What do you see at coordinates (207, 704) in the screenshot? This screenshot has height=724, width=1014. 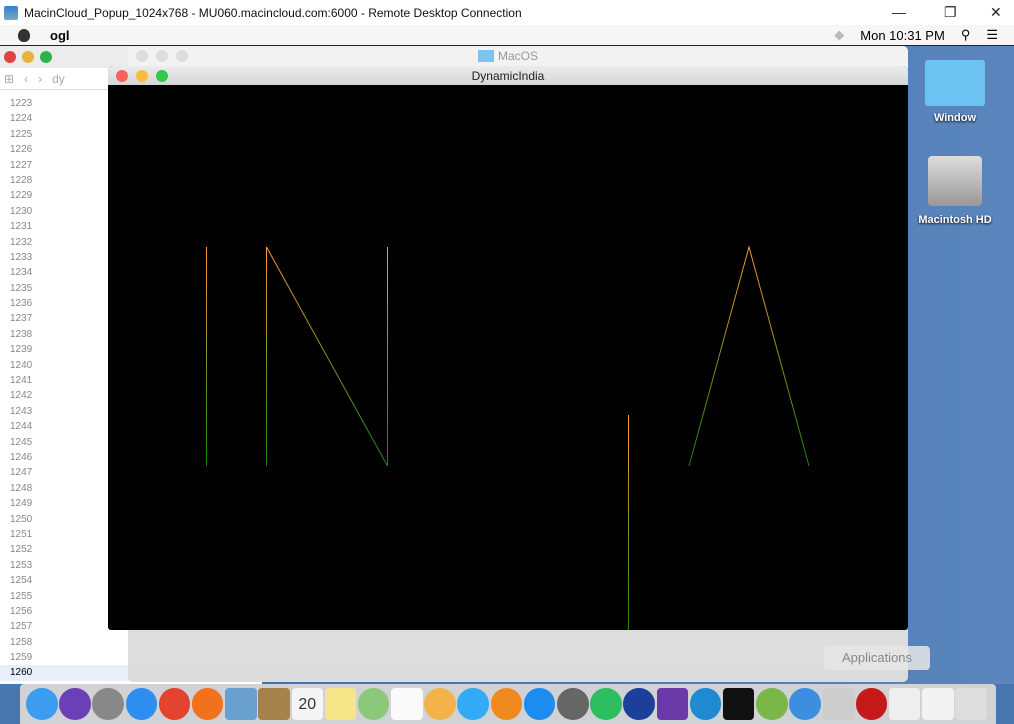 I see `dock-firefox-icon` at bounding box center [207, 704].